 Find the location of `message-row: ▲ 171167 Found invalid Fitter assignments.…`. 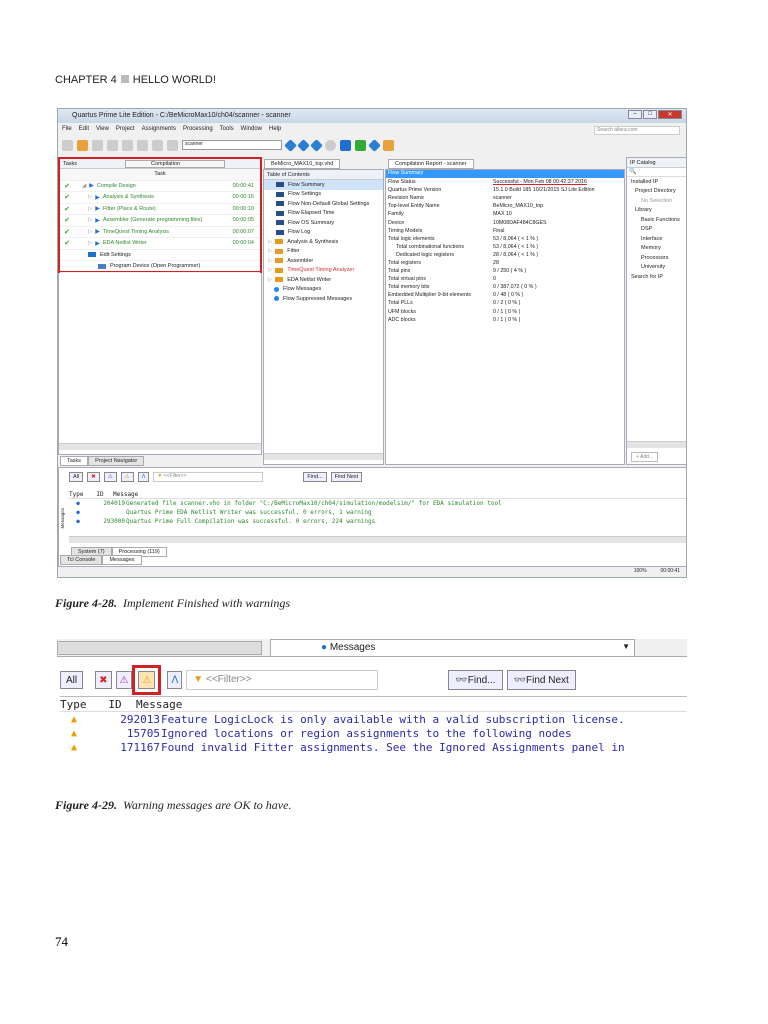

message-row: ▲ 171167 Found invalid Fitter assignments.… is located at coordinates (373, 747).